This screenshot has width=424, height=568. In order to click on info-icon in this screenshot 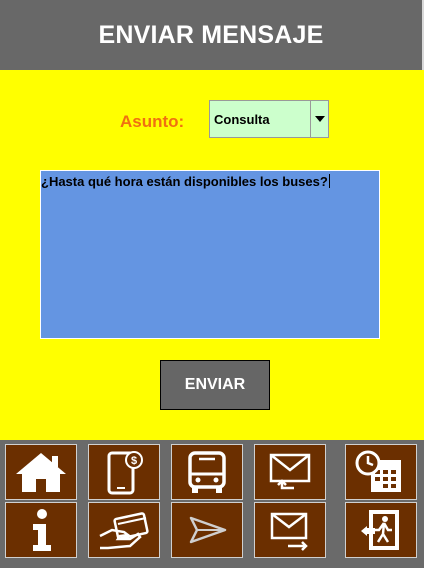, I will do `click(42, 530)`.